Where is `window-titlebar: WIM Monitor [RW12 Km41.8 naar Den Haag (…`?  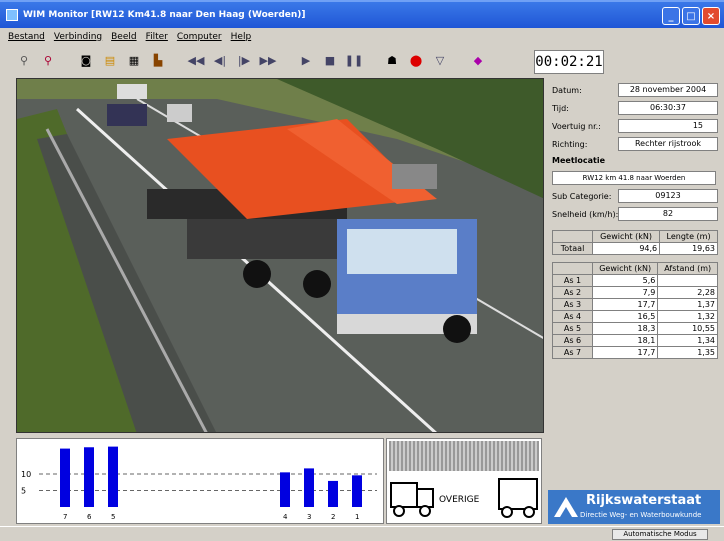 window-titlebar: WIM Monitor [RW12 Km41.8 naar Den Haag (… is located at coordinates (362, 14).